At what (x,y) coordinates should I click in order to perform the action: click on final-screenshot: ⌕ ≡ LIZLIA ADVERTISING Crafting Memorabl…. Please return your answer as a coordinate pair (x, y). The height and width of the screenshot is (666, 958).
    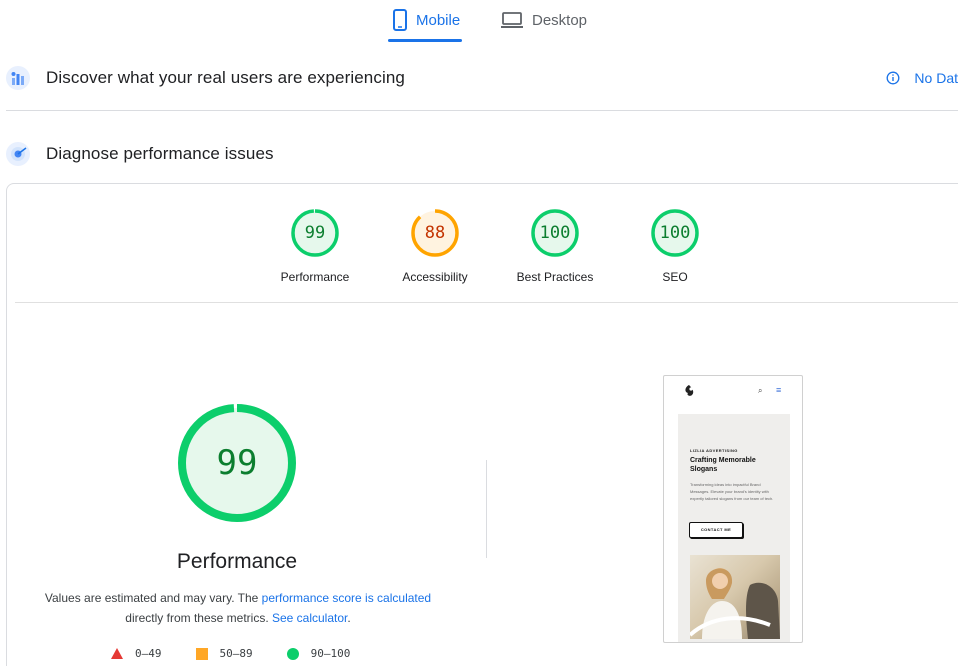
    Looking at the image, I should click on (733, 509).